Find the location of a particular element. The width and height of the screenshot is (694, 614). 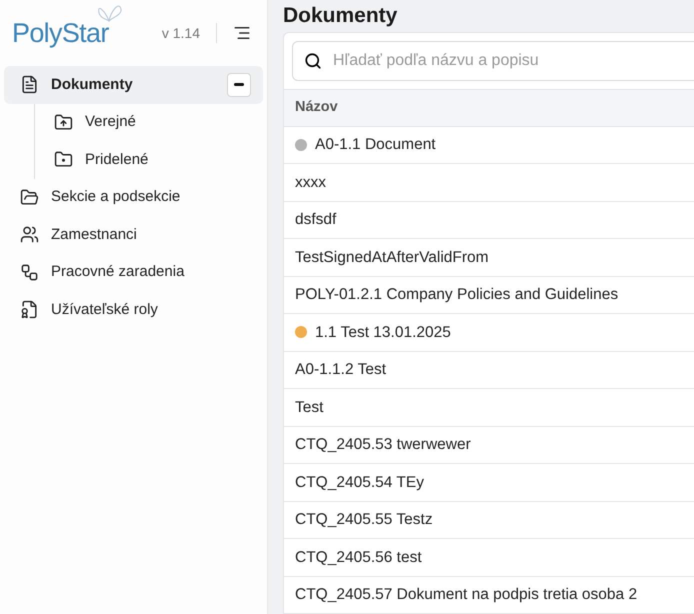

table-cell: CTQ_2405.55 Testz is located at coordinates (364, 520).